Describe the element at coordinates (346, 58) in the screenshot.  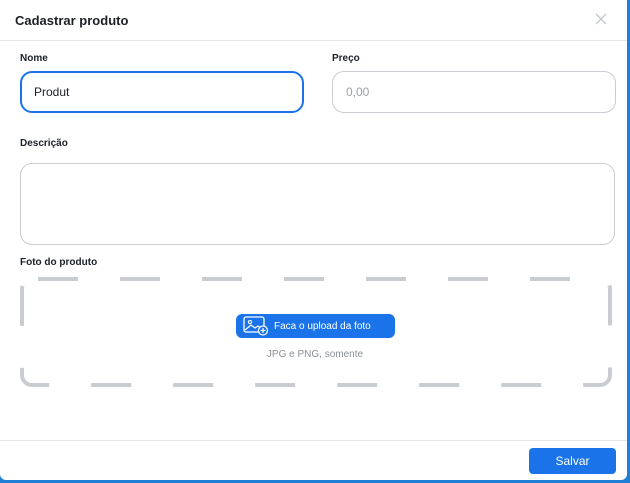
I see `price-label: Preço` at that location.